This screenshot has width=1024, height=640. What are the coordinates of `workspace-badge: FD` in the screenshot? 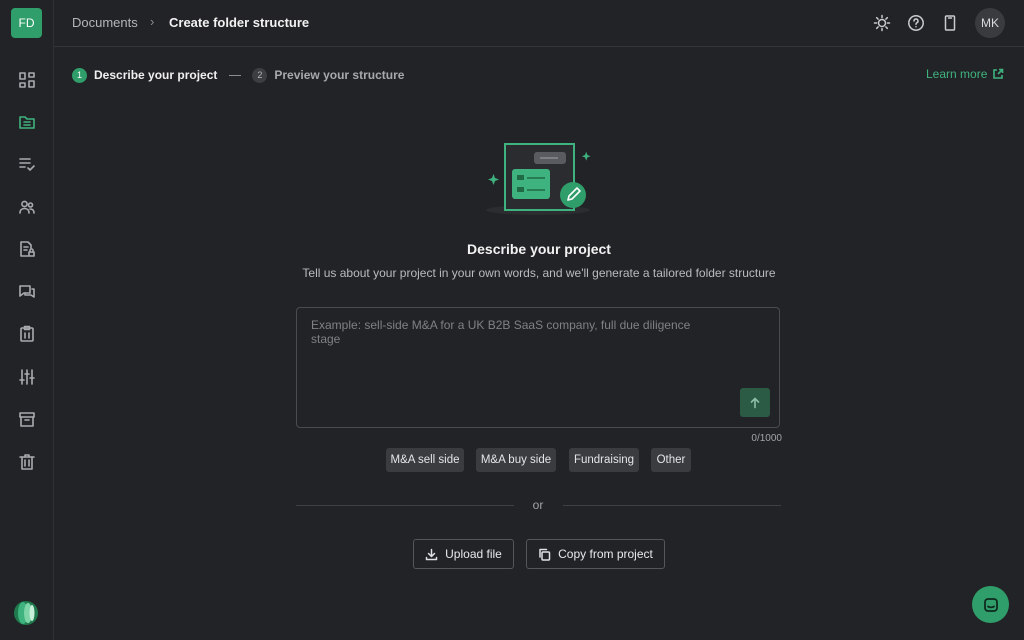 It's located at (26, 23).